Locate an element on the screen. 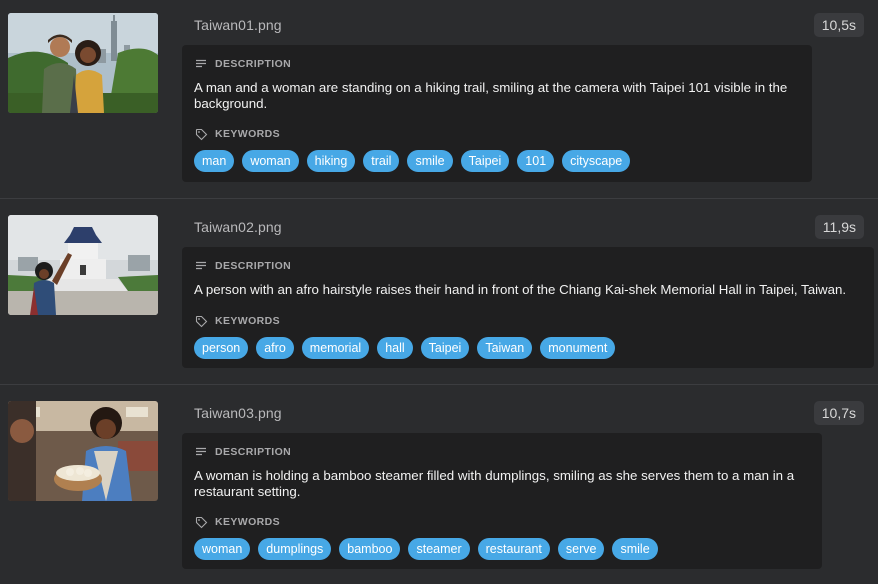  keyword-chip: man is located at coordinates (214, 161).